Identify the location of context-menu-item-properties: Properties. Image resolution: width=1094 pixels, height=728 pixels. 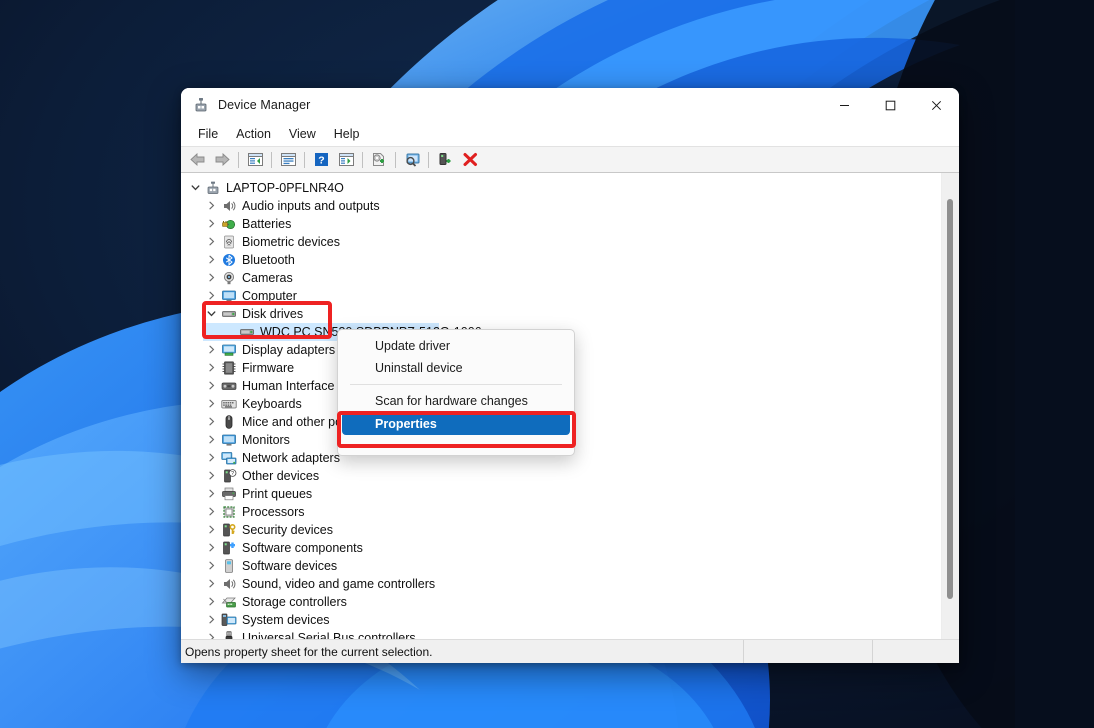
(456, 423).